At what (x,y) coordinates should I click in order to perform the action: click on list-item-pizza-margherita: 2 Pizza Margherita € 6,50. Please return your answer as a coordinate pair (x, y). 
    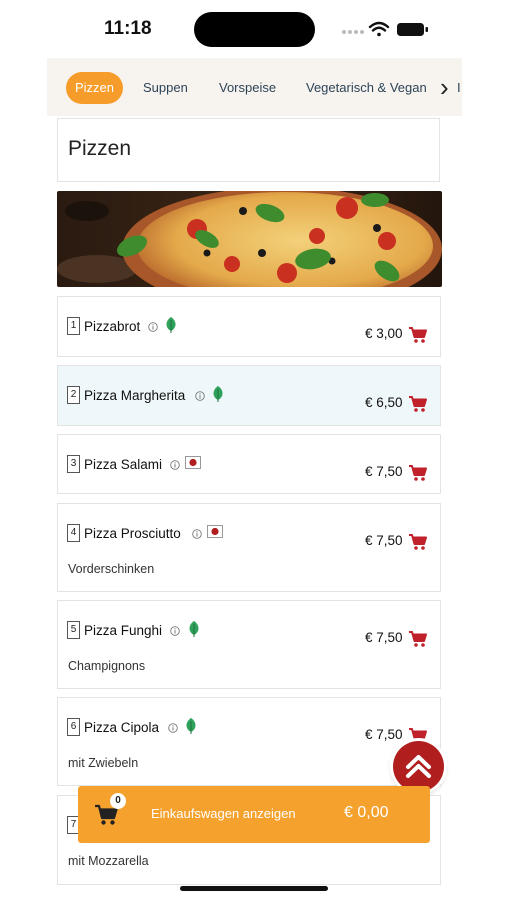
    Looking at the image, I should click on (249, 395).